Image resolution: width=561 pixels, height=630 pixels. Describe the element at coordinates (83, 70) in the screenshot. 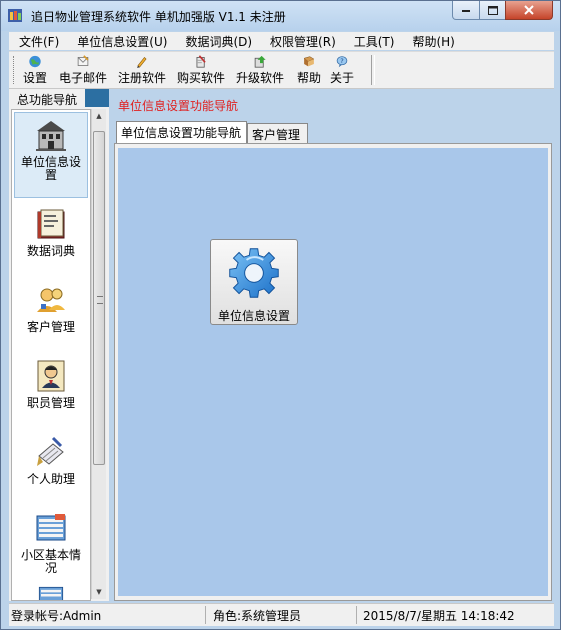

I see `email-button: 电子邮件` at that location.